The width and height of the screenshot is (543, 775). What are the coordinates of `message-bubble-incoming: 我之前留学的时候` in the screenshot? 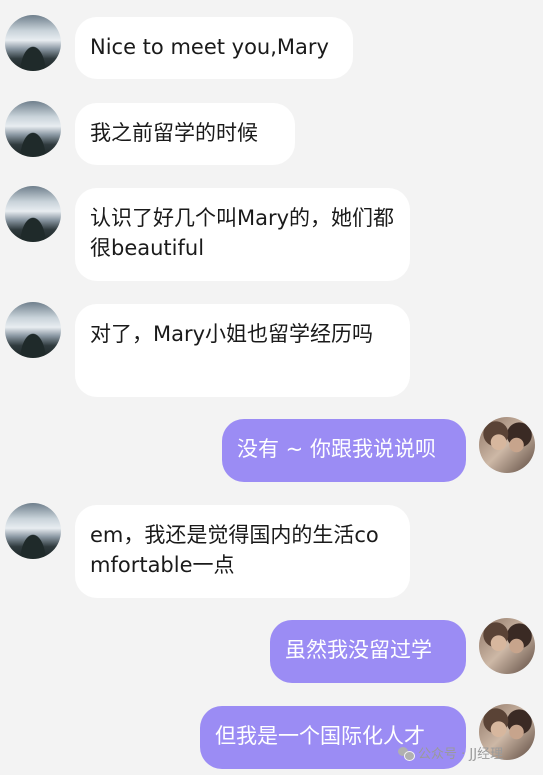 It's located at (185, 134).